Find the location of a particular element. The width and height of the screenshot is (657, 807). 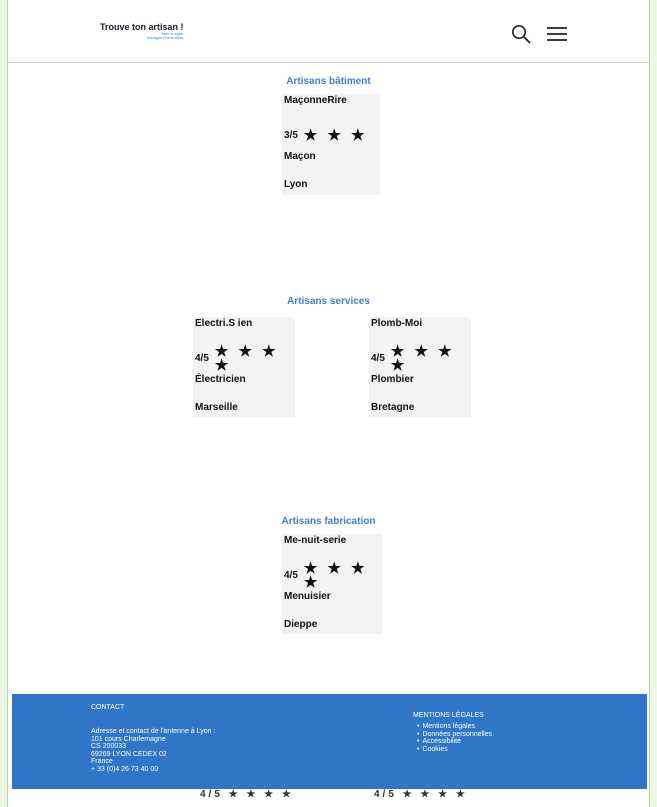

artisan-card: Plomb-Moi 4/5 ★ ★ ★ ★ Plombier Bretagne is located at coordinates (420, 367).